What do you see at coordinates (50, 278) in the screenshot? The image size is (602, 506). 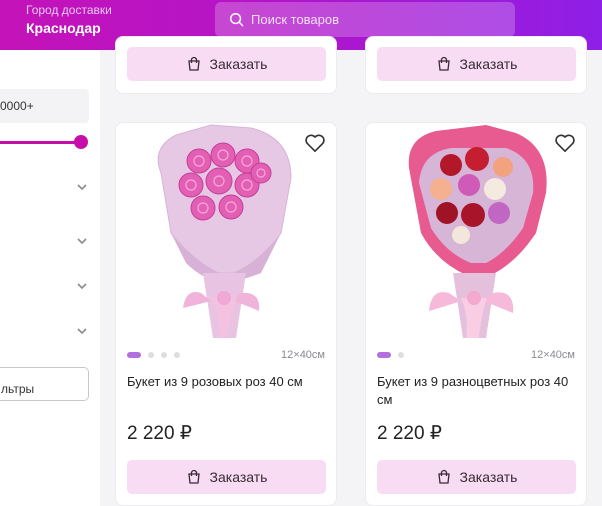 I see `filter-sidebar: 0000+ льтры` at bounding box center [50, 278].